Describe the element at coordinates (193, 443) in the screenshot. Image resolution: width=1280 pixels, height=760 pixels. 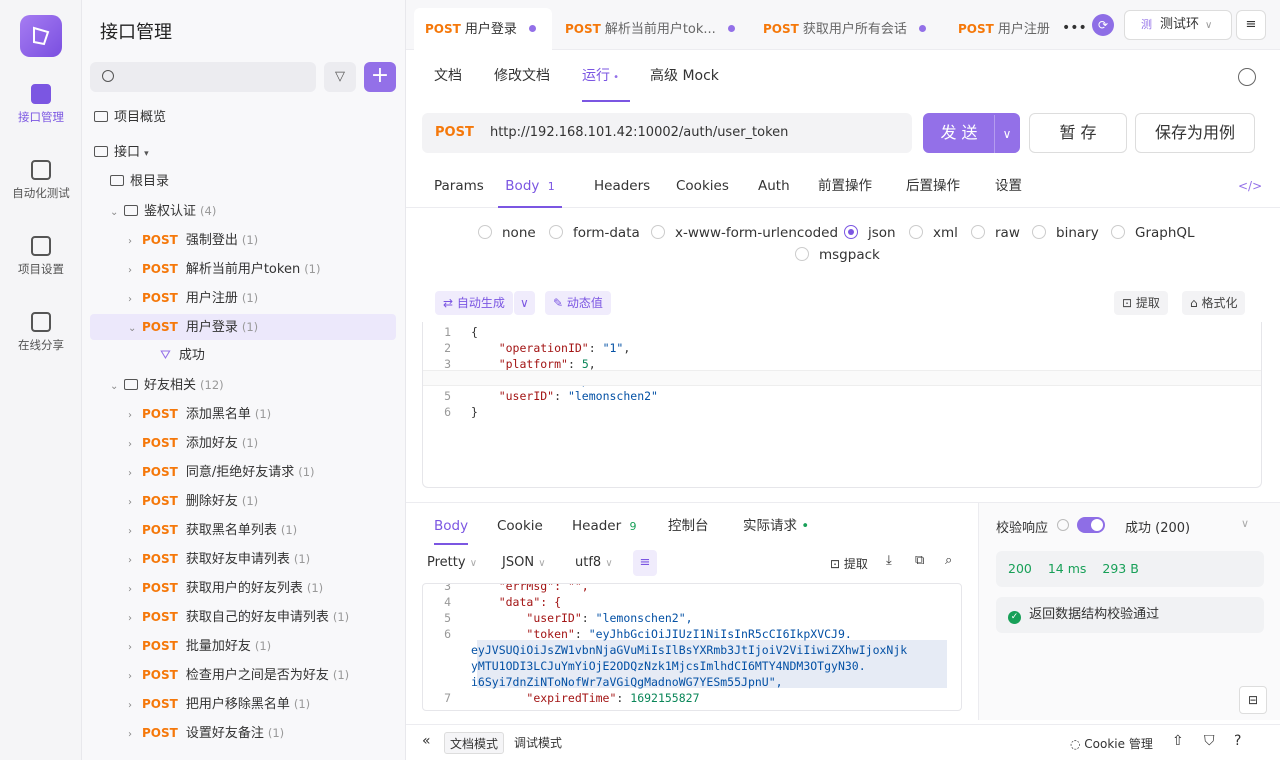
I see `tree-item: › POST 添加好友 (1)` at that location.